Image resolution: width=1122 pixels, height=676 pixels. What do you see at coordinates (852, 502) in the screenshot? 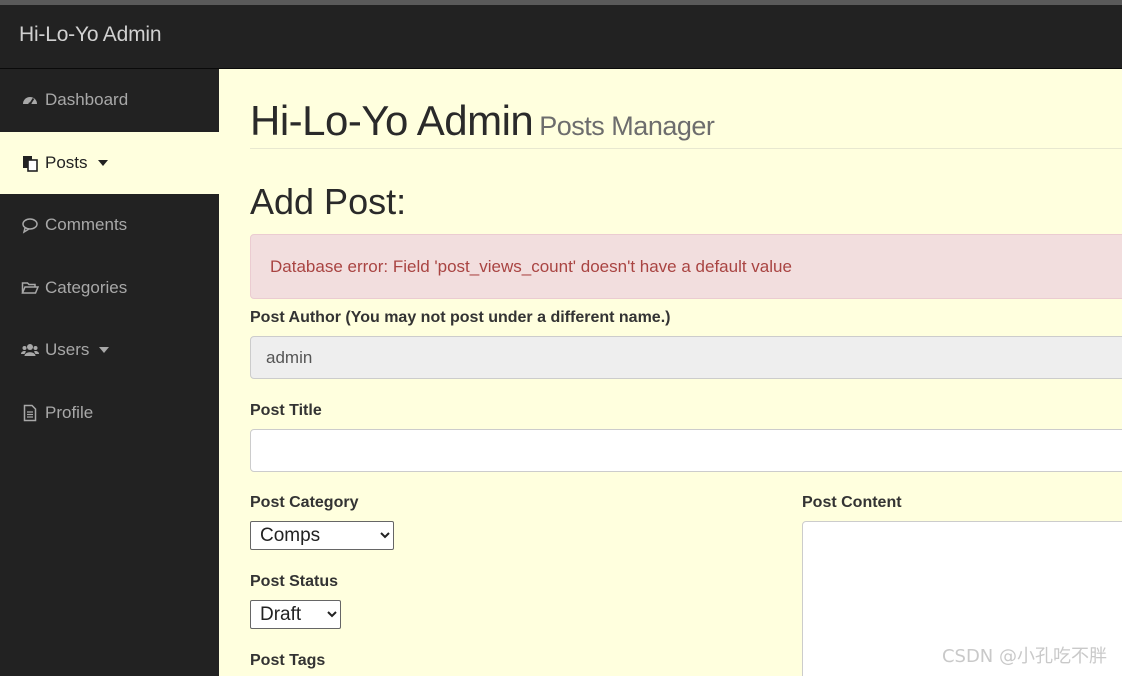
I see `content-label: Post Content` at bounding box center [852, 502].